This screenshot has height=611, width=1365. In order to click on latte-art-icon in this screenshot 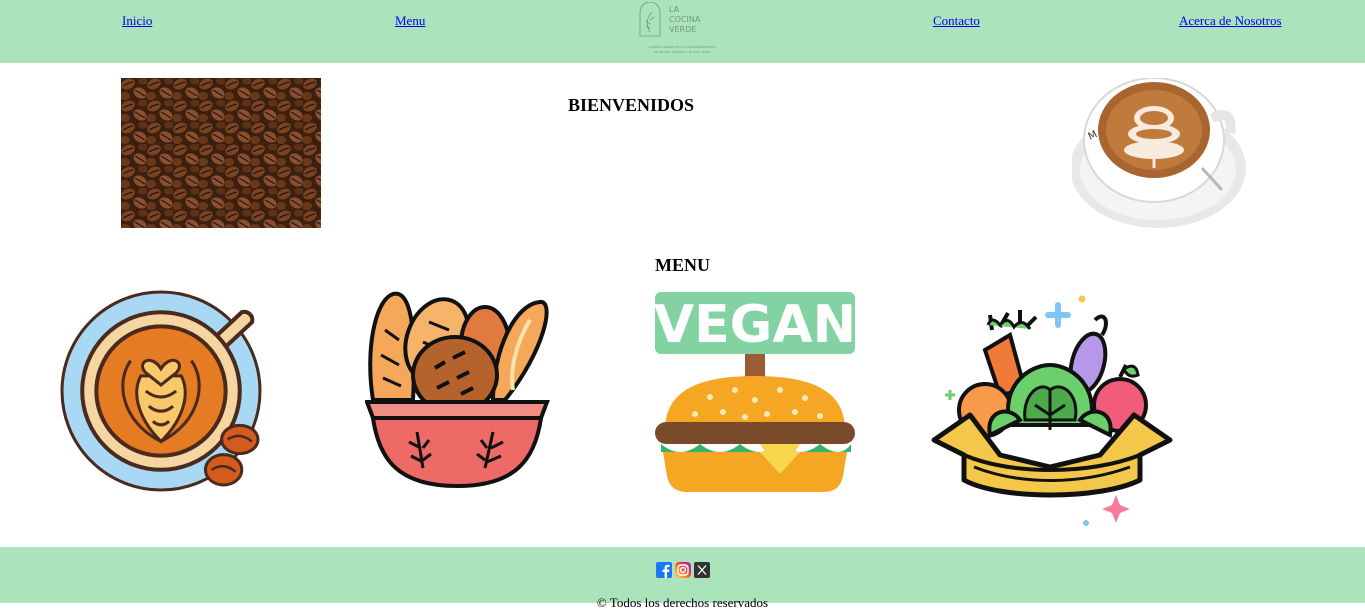, I will do `click(161, 391)`.